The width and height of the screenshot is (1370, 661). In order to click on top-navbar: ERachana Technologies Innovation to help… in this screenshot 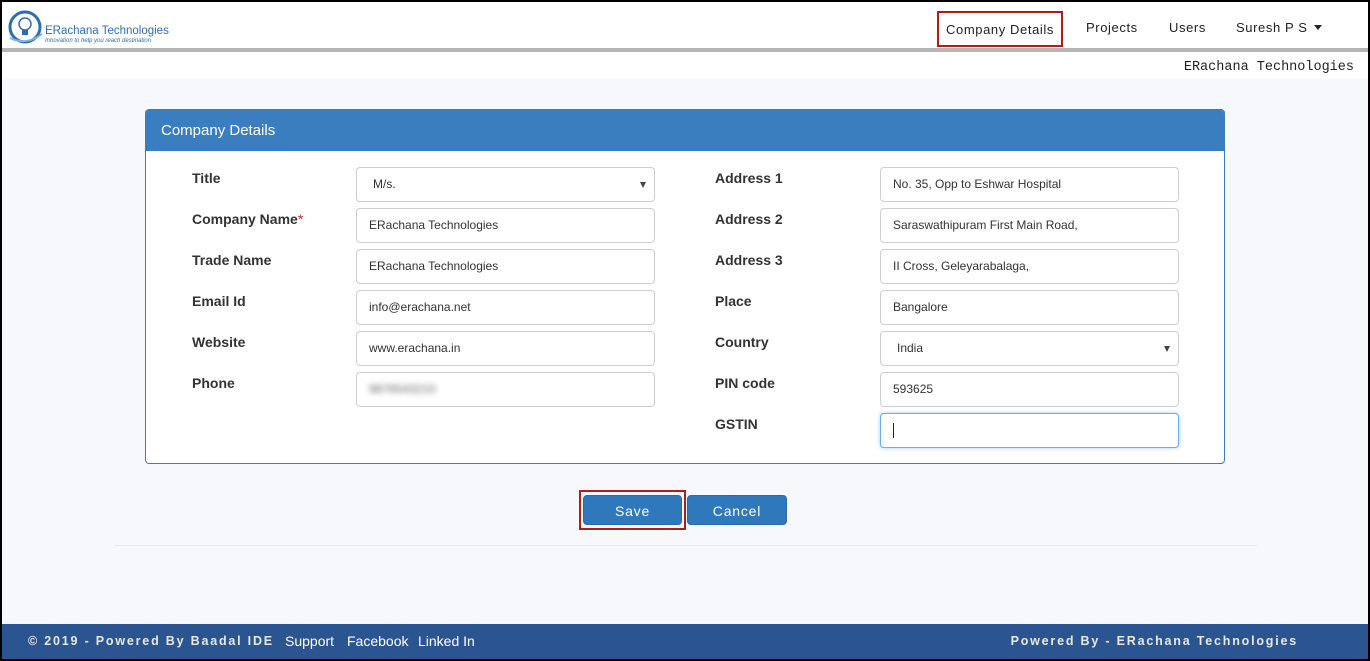, I will do `click(685, 27)`.